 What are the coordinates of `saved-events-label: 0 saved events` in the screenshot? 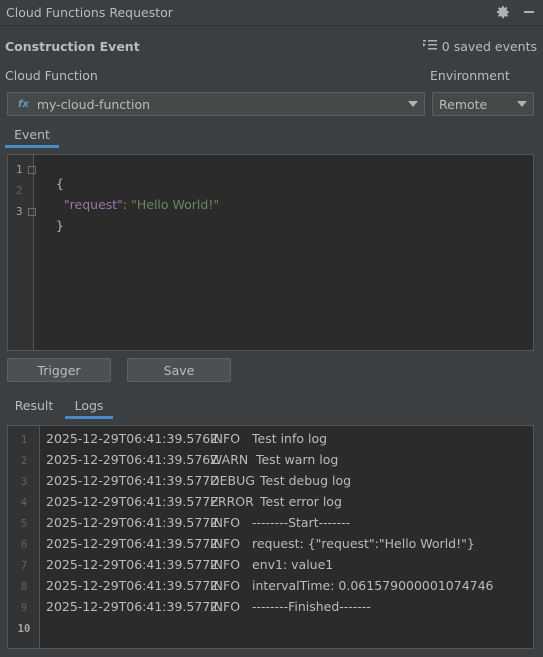 It's located at (489, 46).